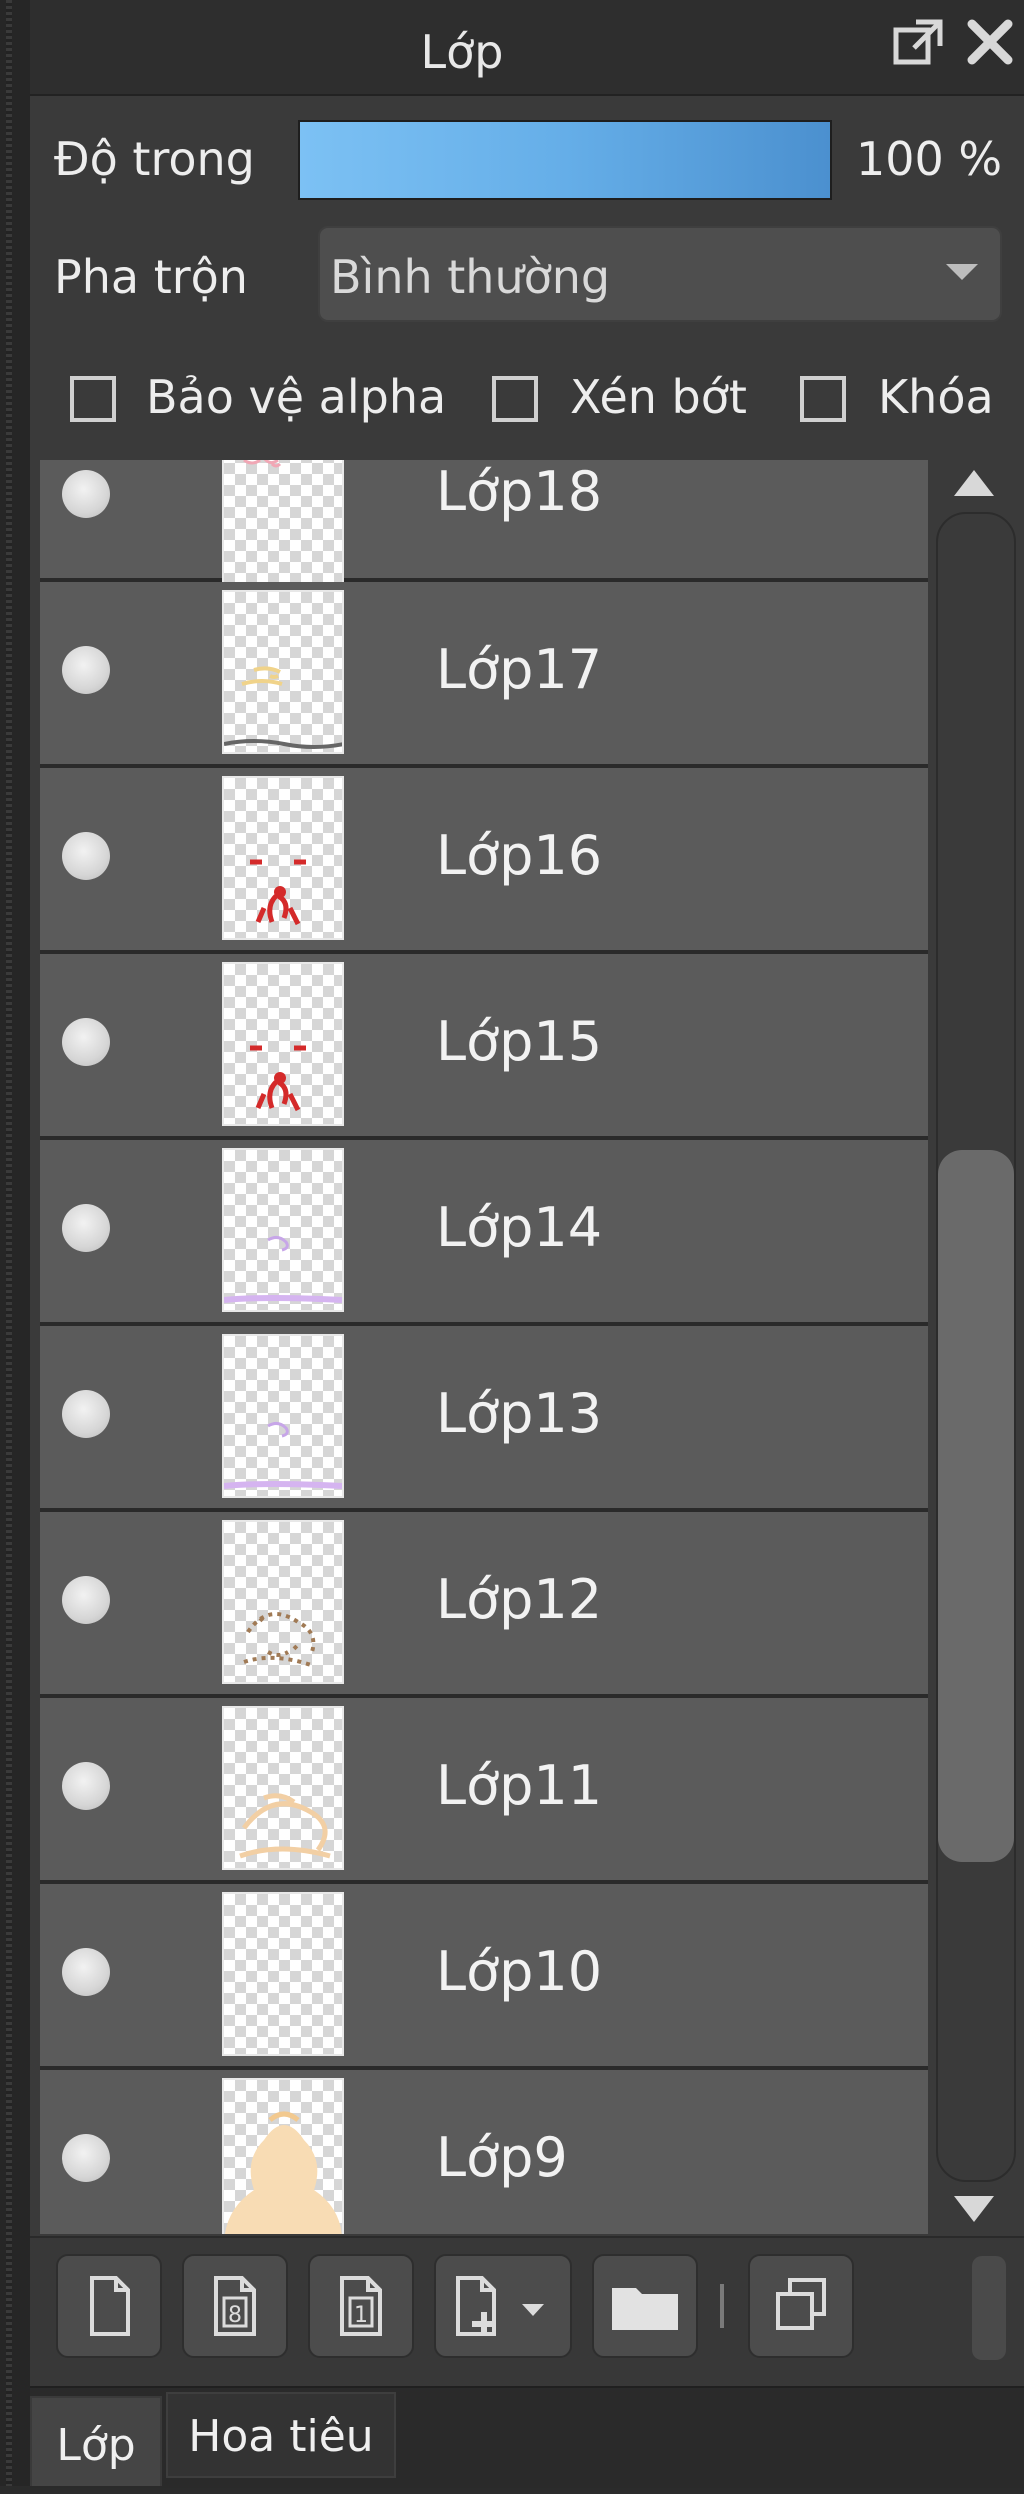 This screenshot has height=2494, width=1024. What do you see at coordinates (658, 397) in the screenshot?
I see `clipping-label: Xén bớt` at bounding box center [658, 397].